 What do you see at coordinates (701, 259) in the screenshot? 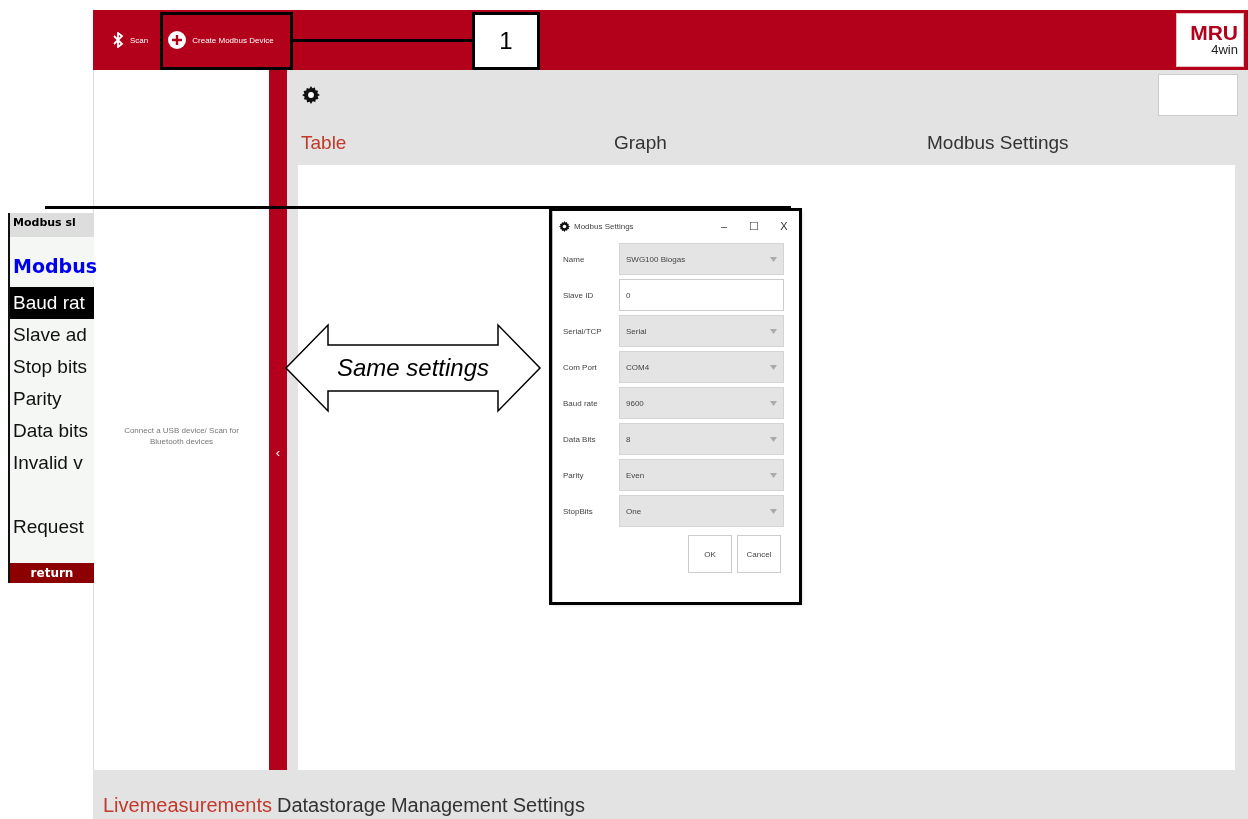
I see `dropdown-field: SWG100 Biogas` at bounding box center [701, 259].